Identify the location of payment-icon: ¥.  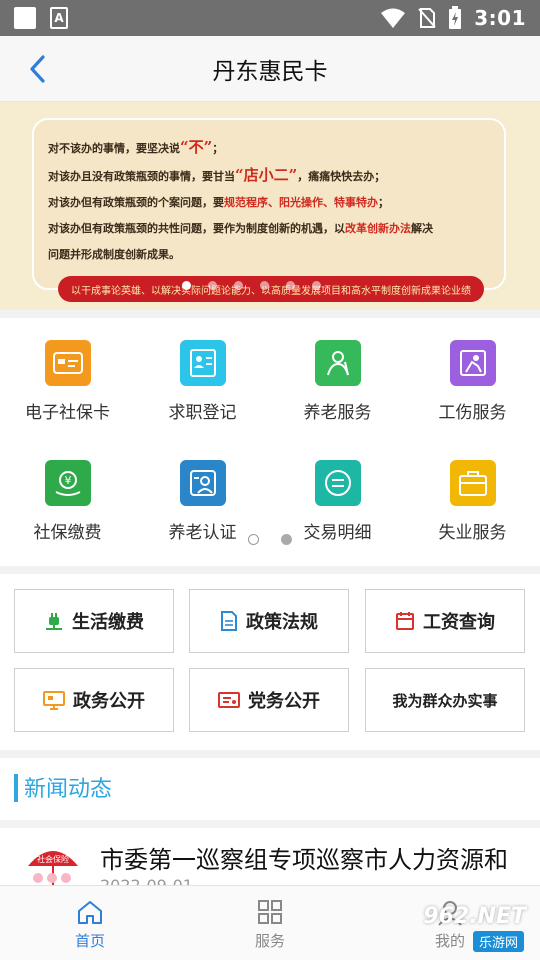
(67, 483).